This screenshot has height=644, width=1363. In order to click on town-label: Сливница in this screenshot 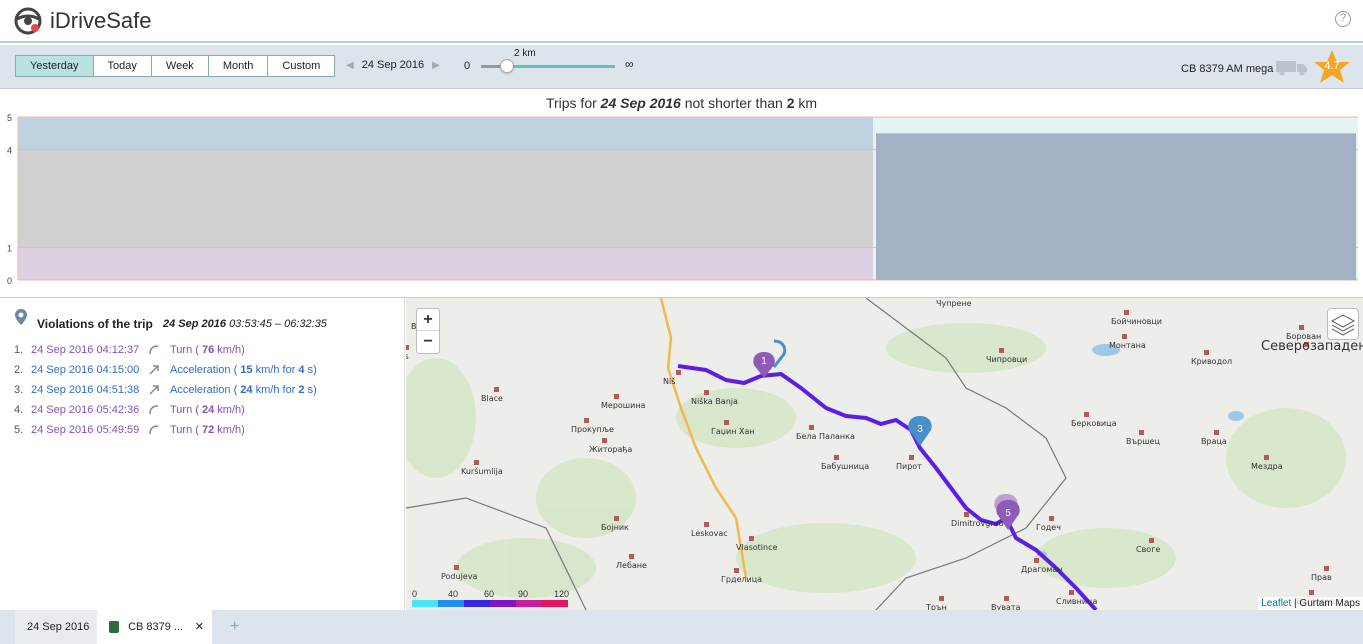, I will do `click(1076, 601)`.